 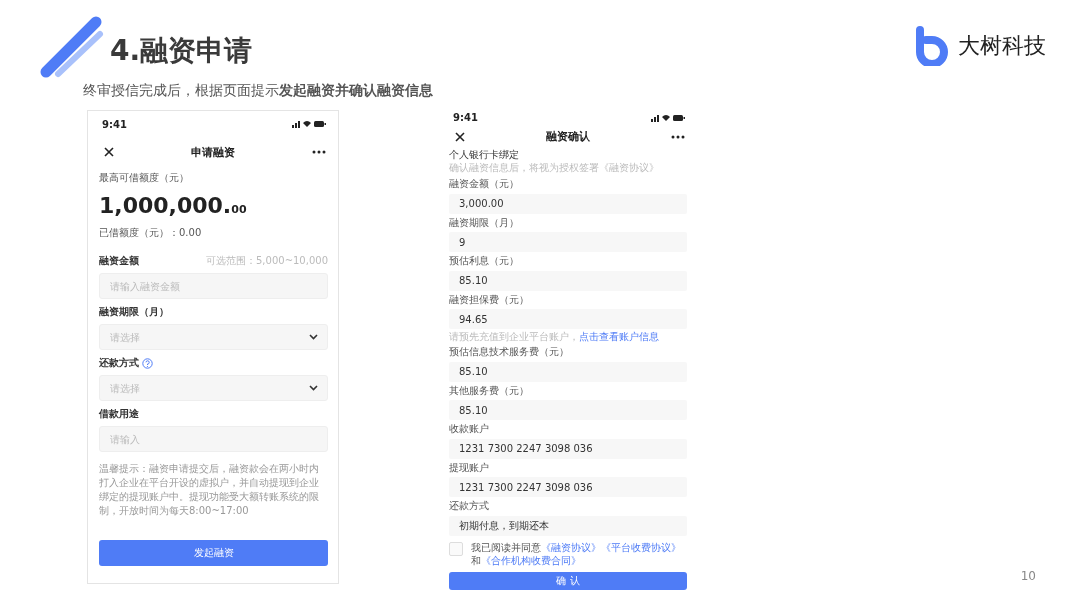 I want to click on field-label: 提现账户, so click(x=469, y=467).